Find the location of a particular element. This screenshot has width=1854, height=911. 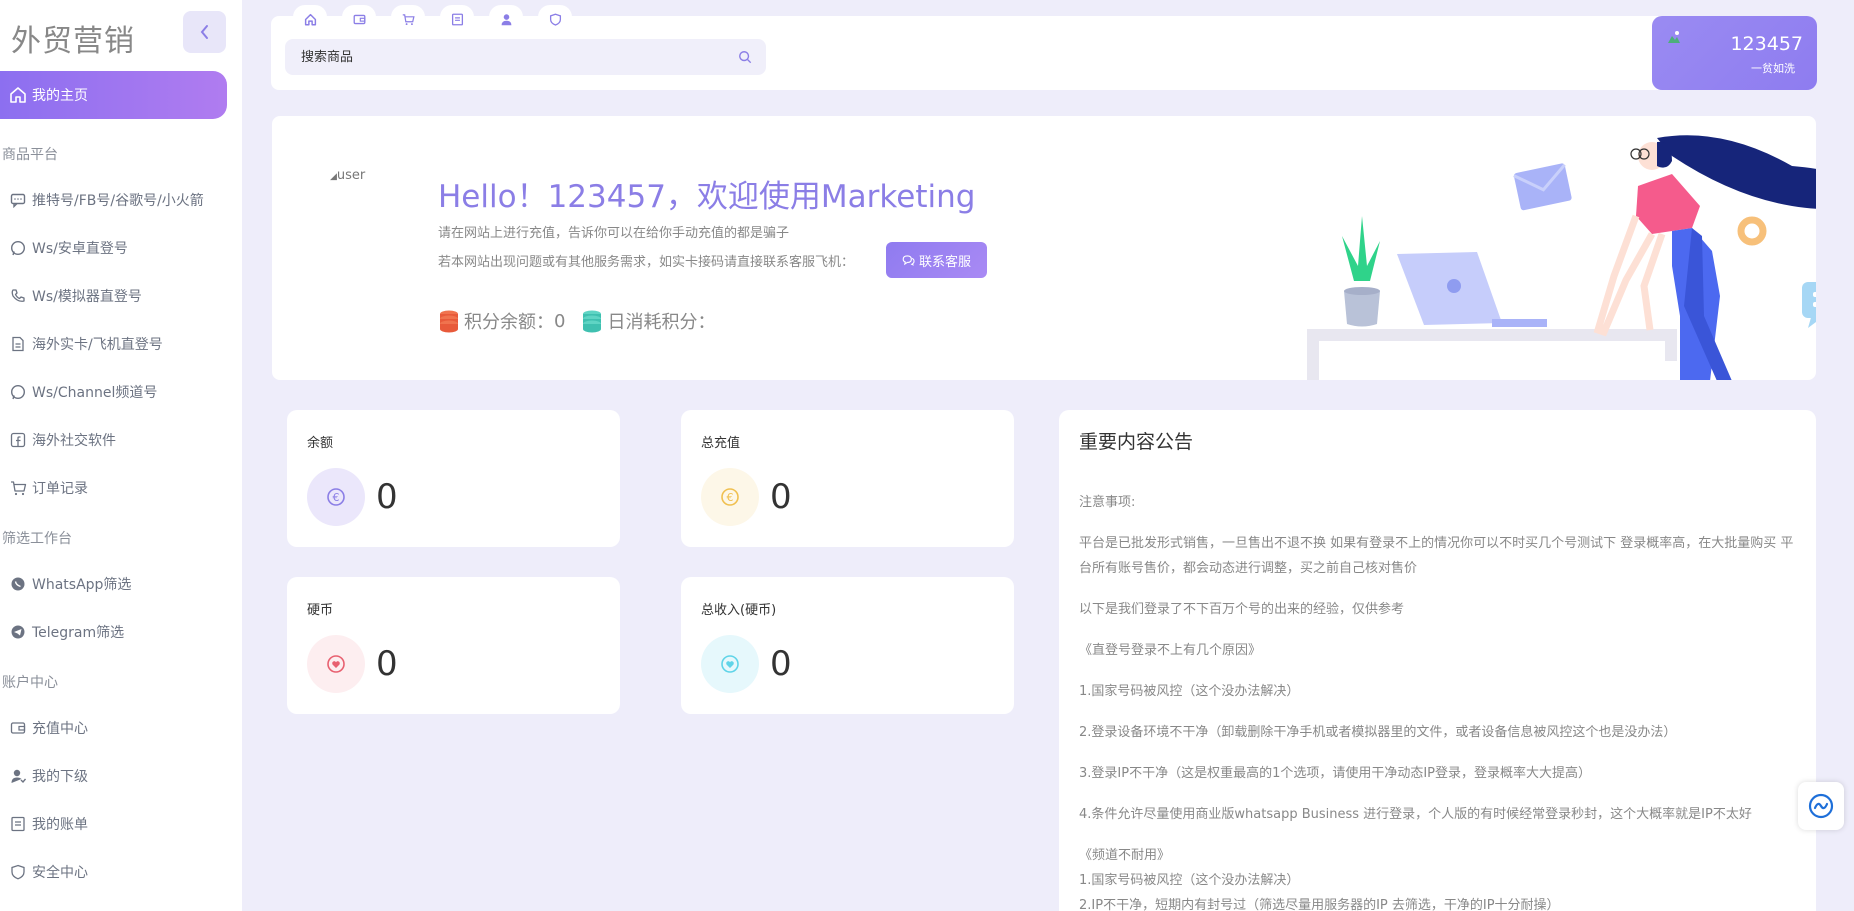

contact-support-label: 联系客服 is located at coordinates (944, 262).